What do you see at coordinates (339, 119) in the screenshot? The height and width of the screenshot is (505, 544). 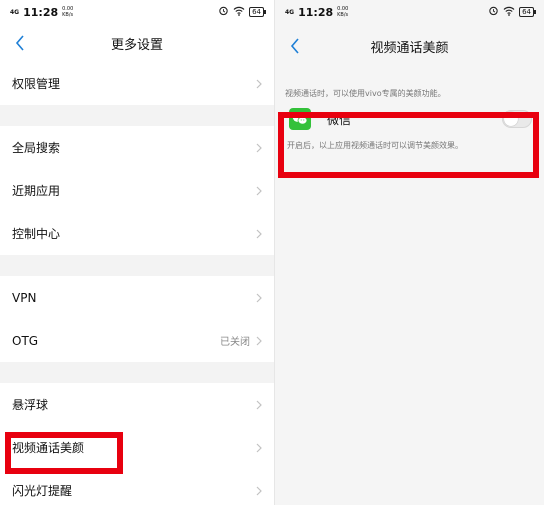 I see `app-name: 微信` at bounding box center [339, 119].